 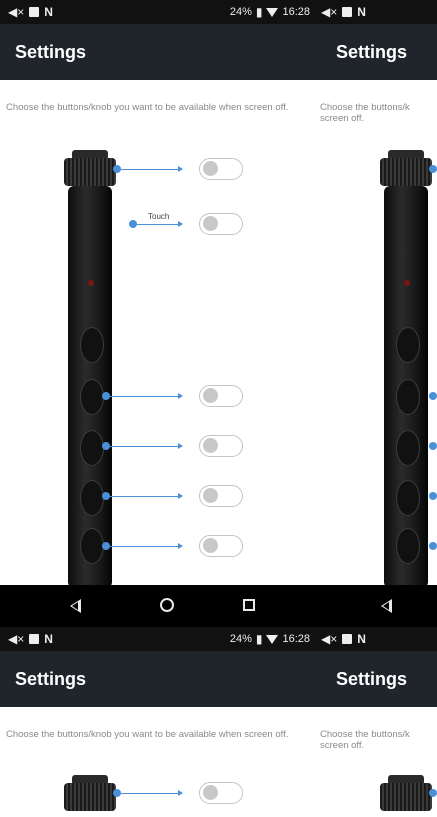 What do you see at coordinates (180, 446) in the screenshot?
I see `button-2-leader-arrow` at bounding box center [180, 446].